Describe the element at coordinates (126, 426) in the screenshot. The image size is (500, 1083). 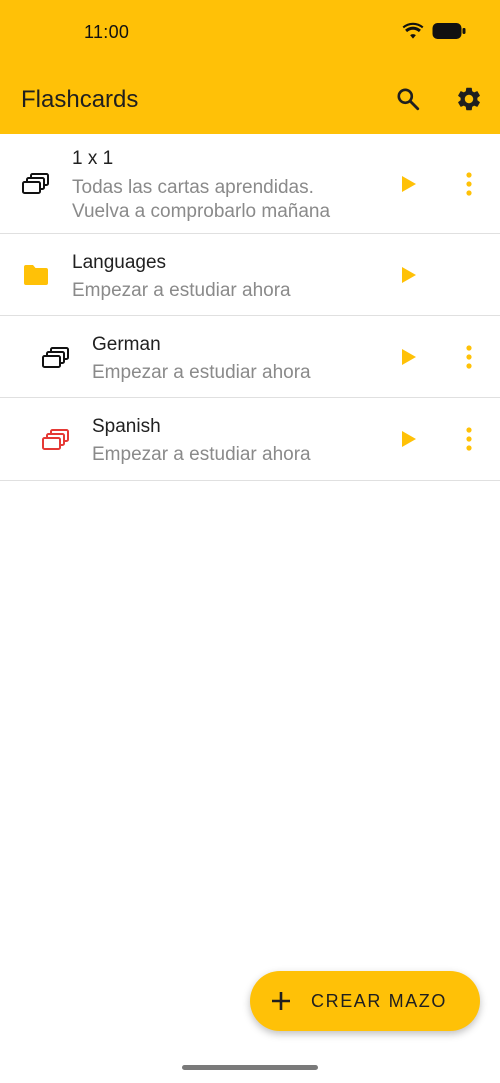
I see `deck-name: Spanish` at that location.